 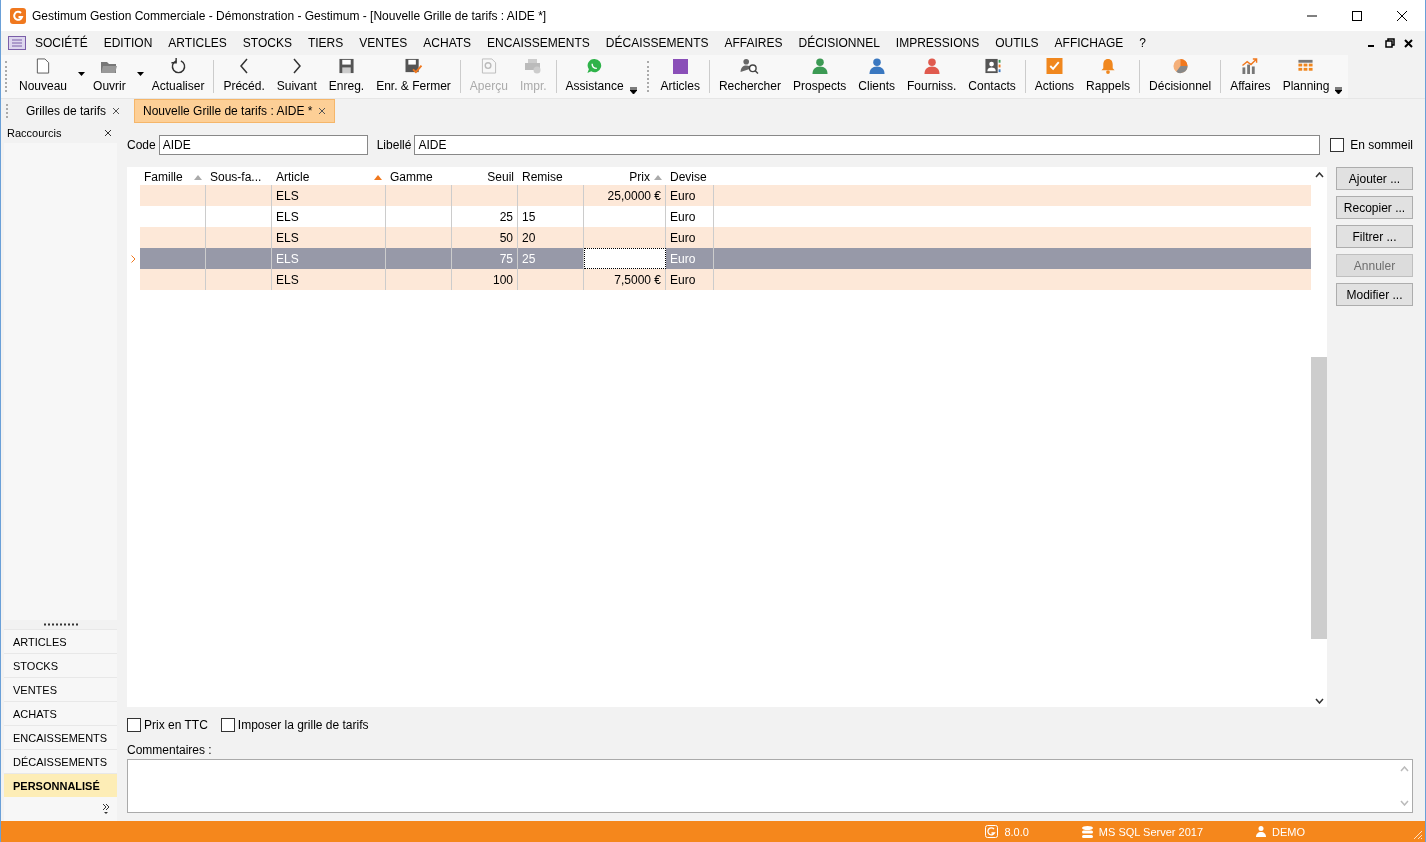 What do you see at coordinates (197, 43) in the screenshot?
I see `menu-item: ARTICLES` at bounding box center [197, 43].